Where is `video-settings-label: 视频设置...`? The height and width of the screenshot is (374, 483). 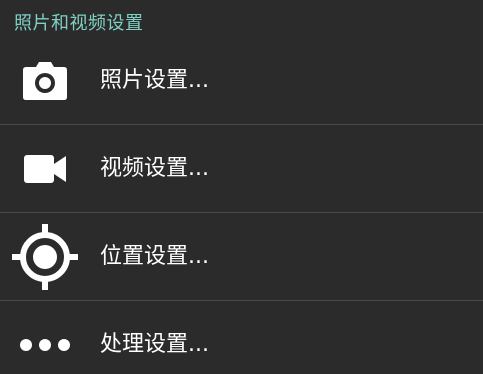 video-settings-label: 视频设置... is located at coordinates (154, 168).